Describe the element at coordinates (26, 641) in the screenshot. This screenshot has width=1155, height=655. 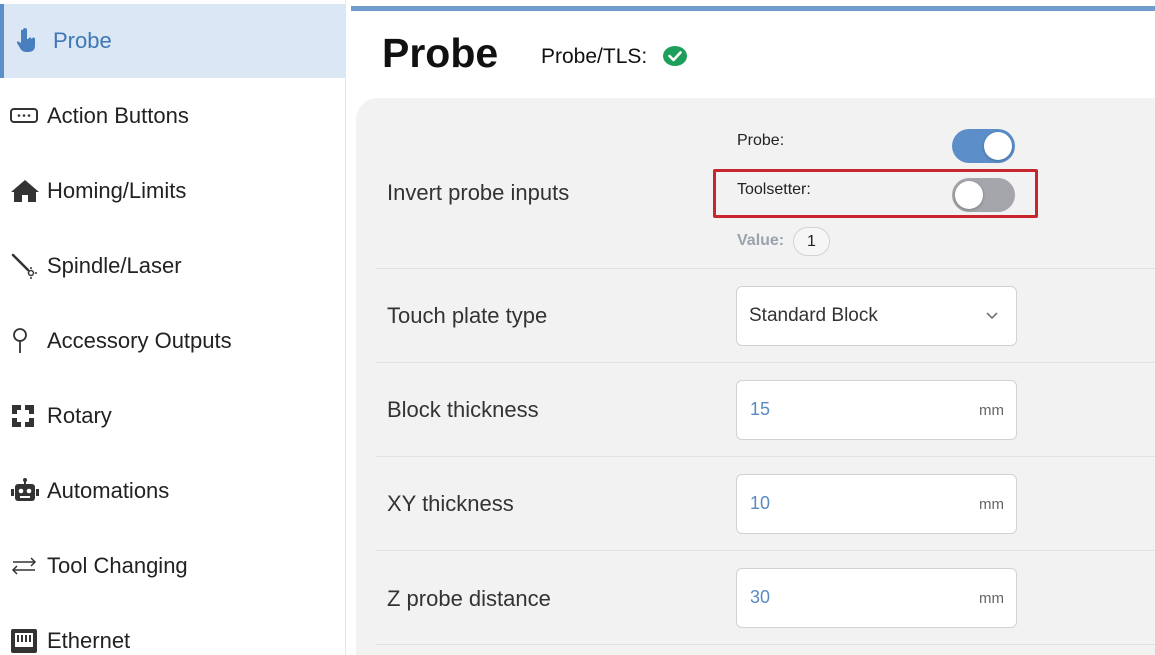
I see `ethernet-icon` at that location.